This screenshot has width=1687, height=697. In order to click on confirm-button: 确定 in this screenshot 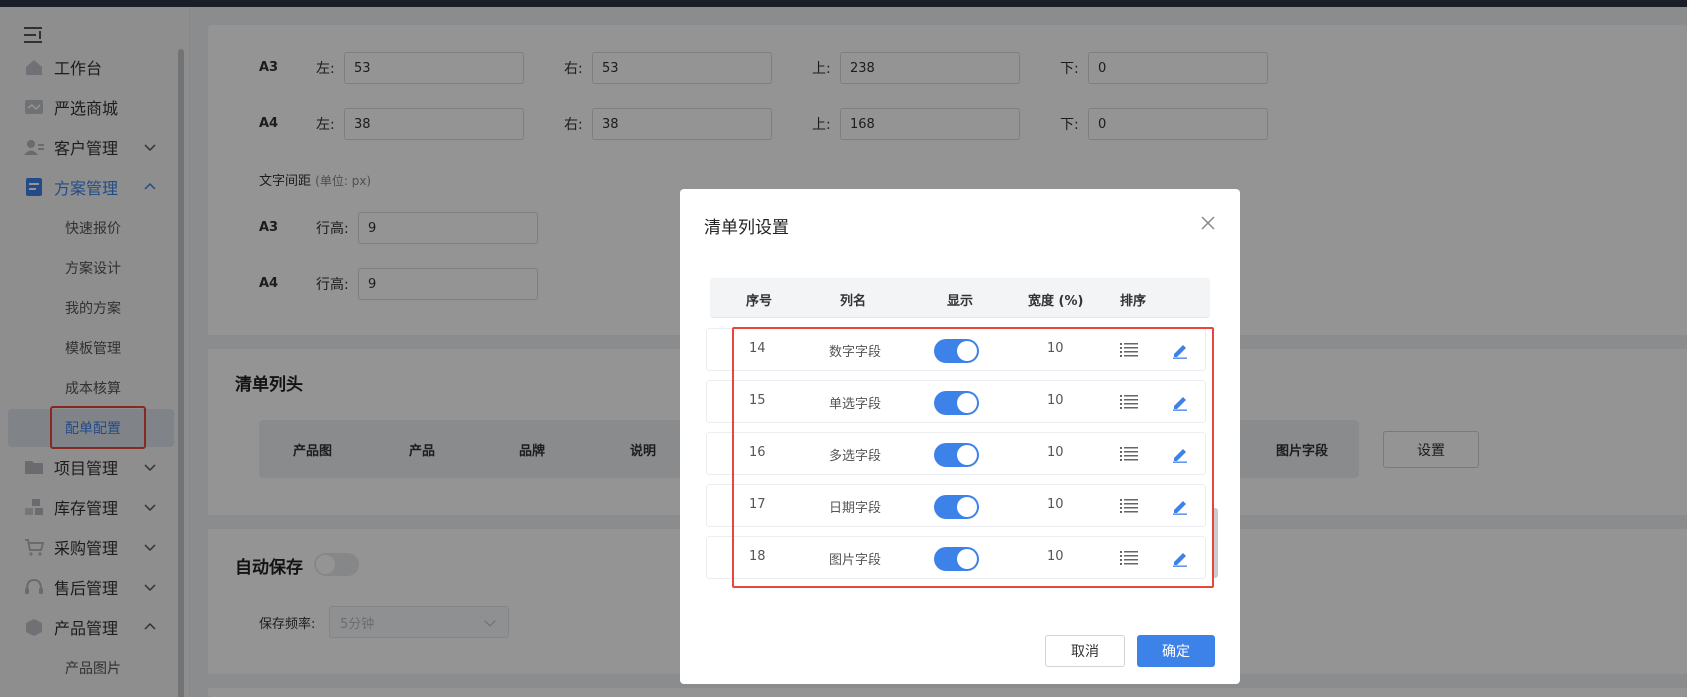, I will do `click(1176, 651)`.